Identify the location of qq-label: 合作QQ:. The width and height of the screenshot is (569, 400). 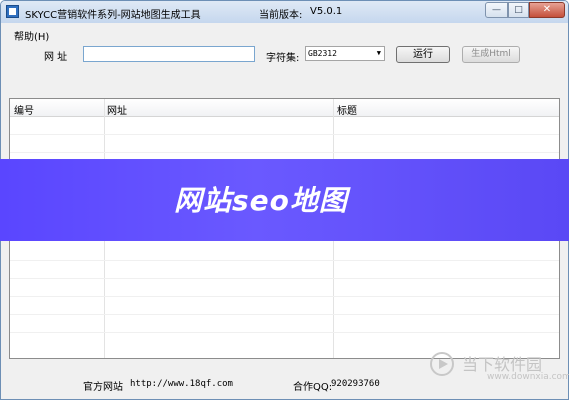
(313, 387).